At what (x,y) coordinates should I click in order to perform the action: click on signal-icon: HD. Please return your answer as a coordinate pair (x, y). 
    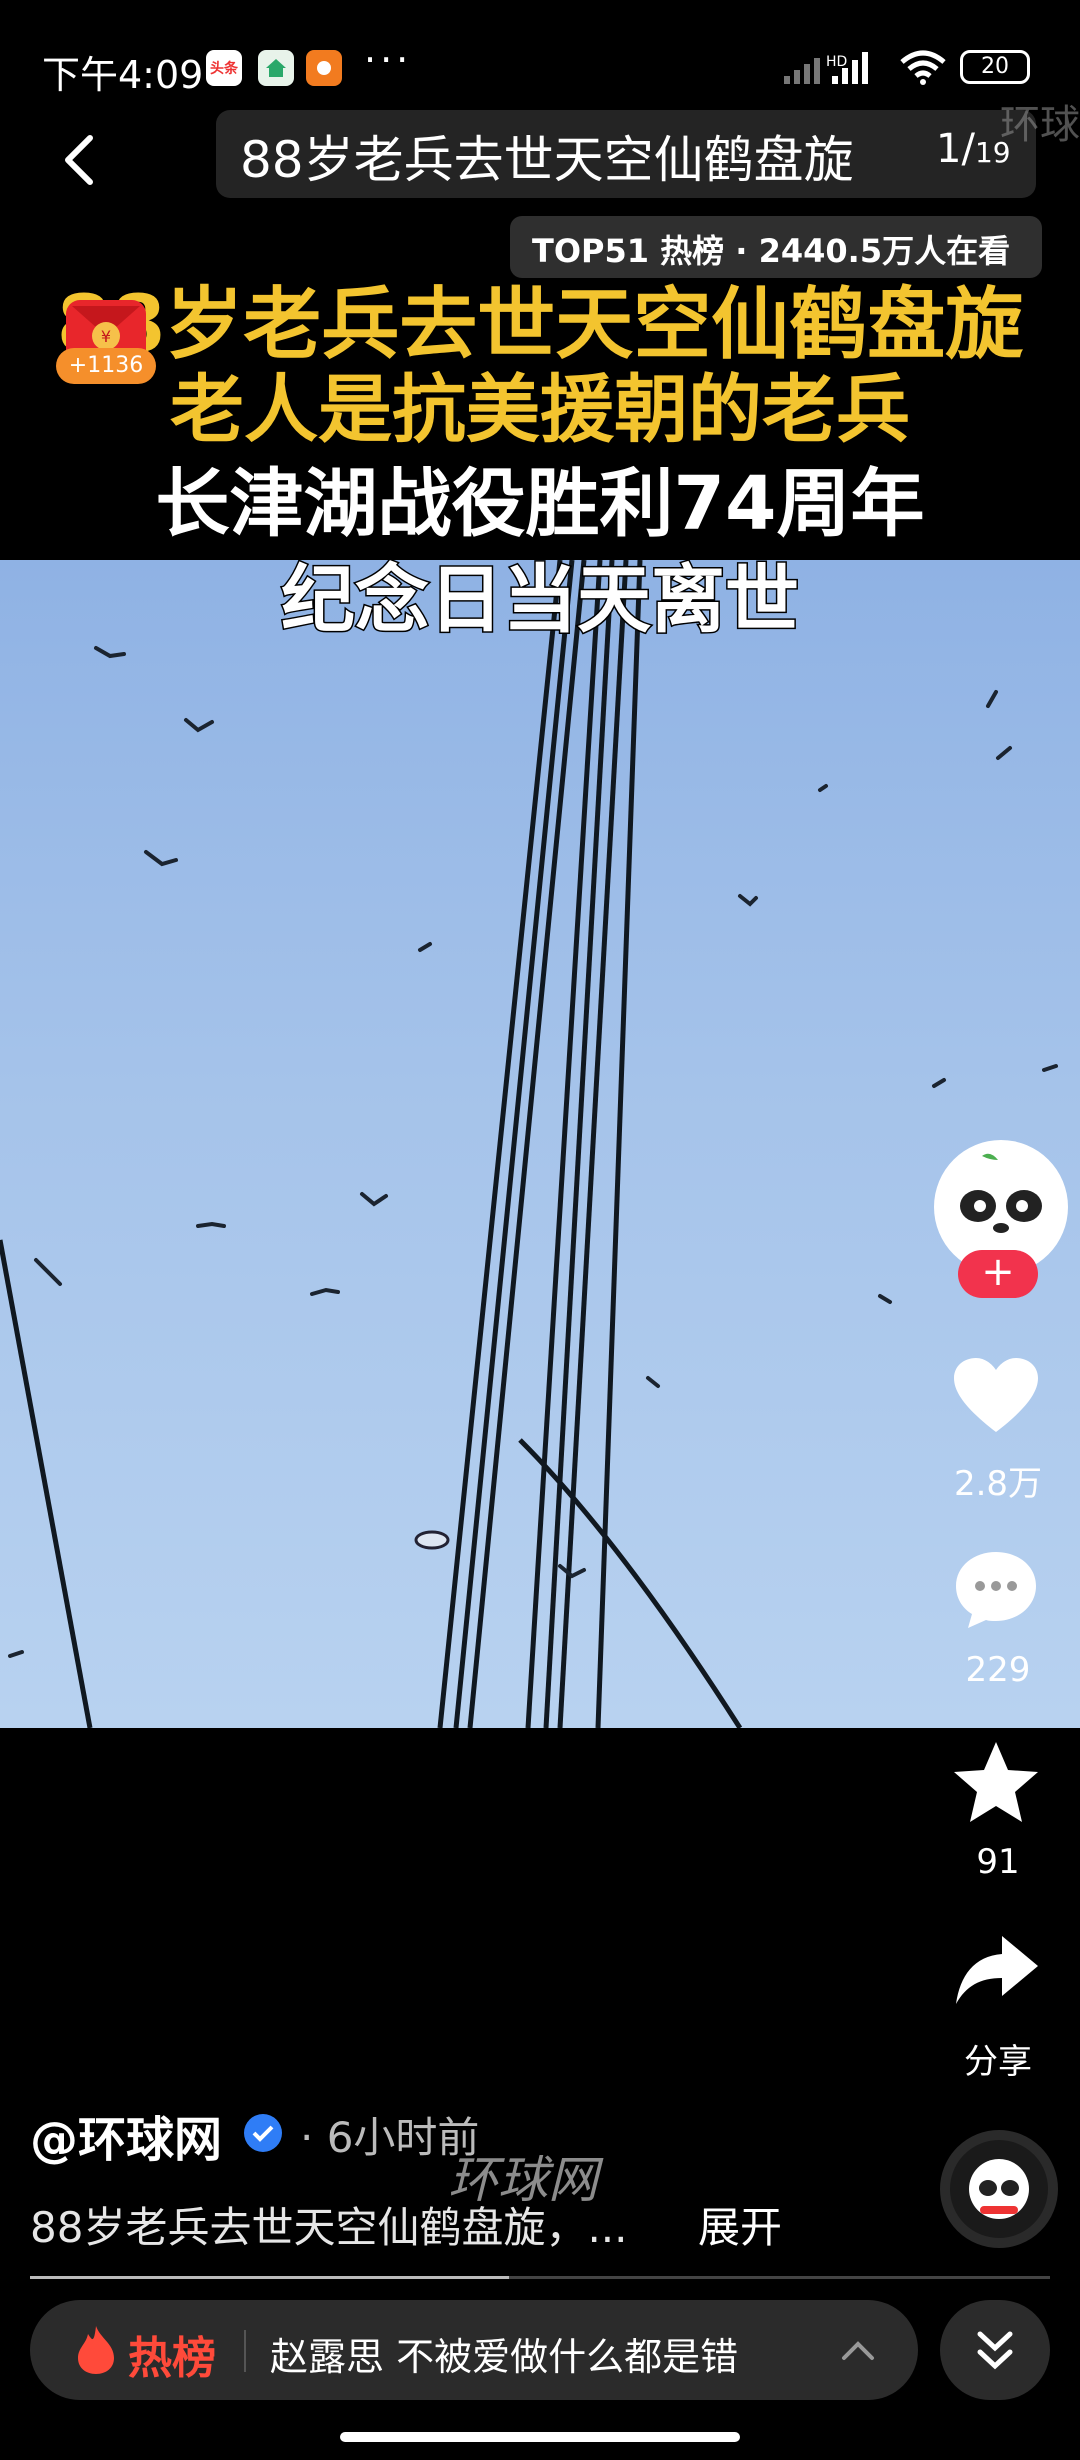
    Looking at the image, I should click on (826, 68).